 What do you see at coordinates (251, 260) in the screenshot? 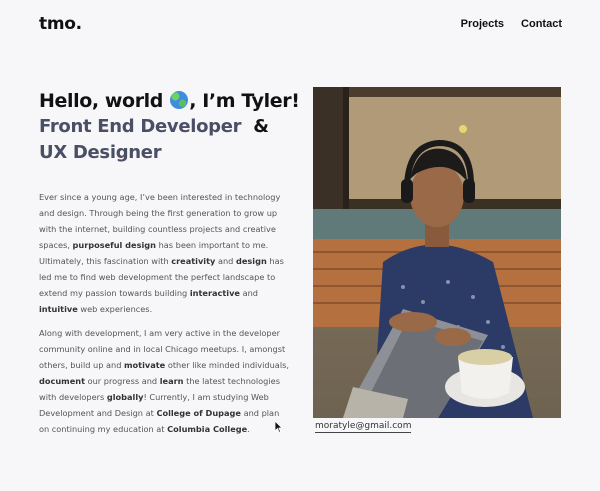
I see `emphasis-text: design` at bounding box center [251, 260].